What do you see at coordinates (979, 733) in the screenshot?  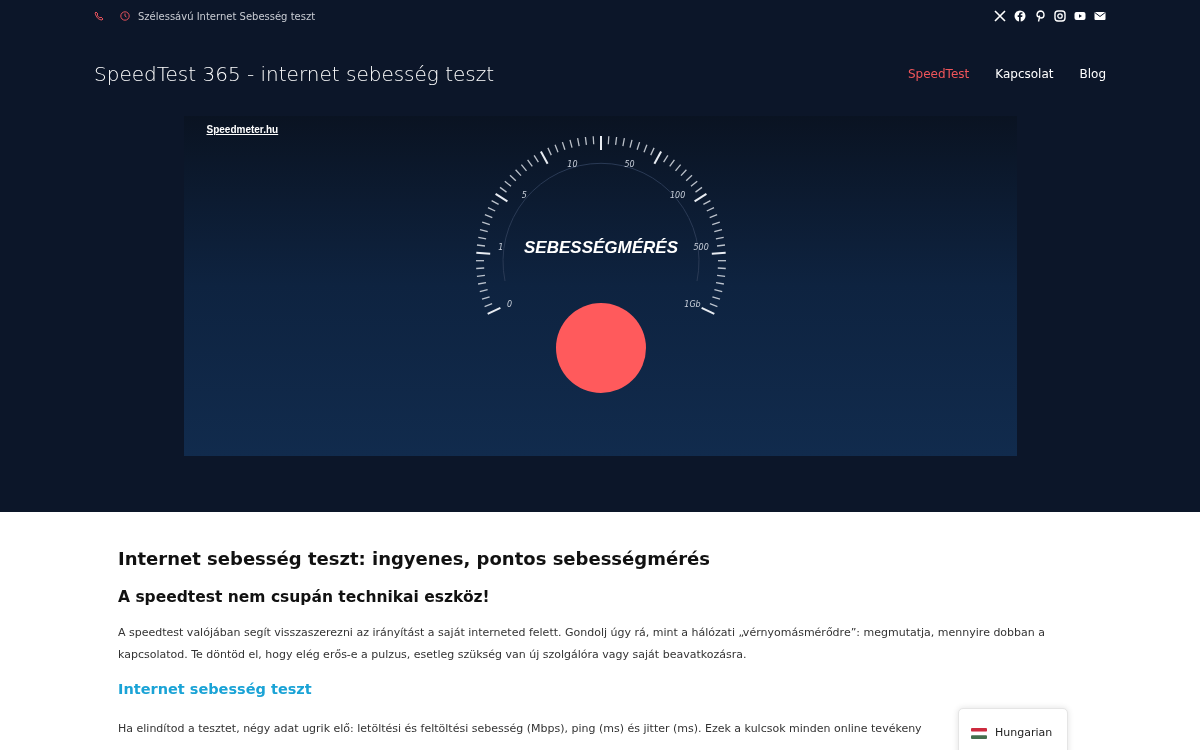 I see `flag-icon` at bounding box center [979, 733].